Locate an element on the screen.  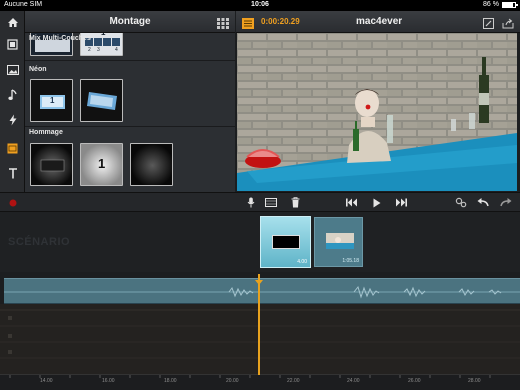
ruler-tick: 16.00 is located at coordinates (108, 381).